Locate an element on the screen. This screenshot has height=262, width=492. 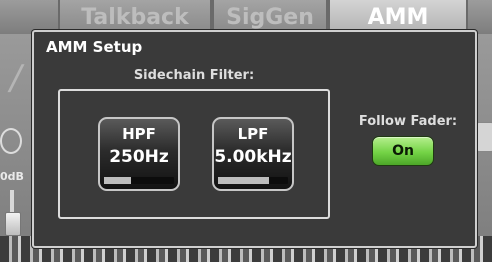
hpf-button: HPF 250Hz is located at coordinates (139, 154).